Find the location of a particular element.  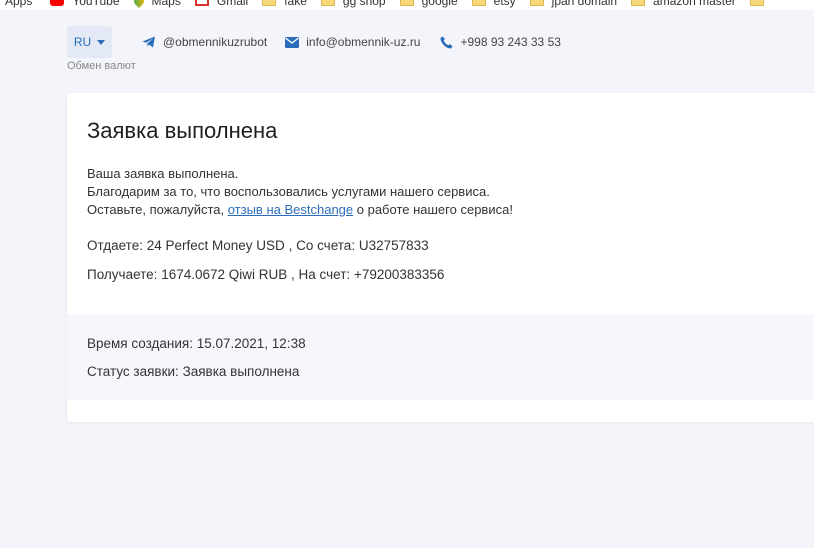

bookmark-label: YouTube is located at coordinates (96, 4).